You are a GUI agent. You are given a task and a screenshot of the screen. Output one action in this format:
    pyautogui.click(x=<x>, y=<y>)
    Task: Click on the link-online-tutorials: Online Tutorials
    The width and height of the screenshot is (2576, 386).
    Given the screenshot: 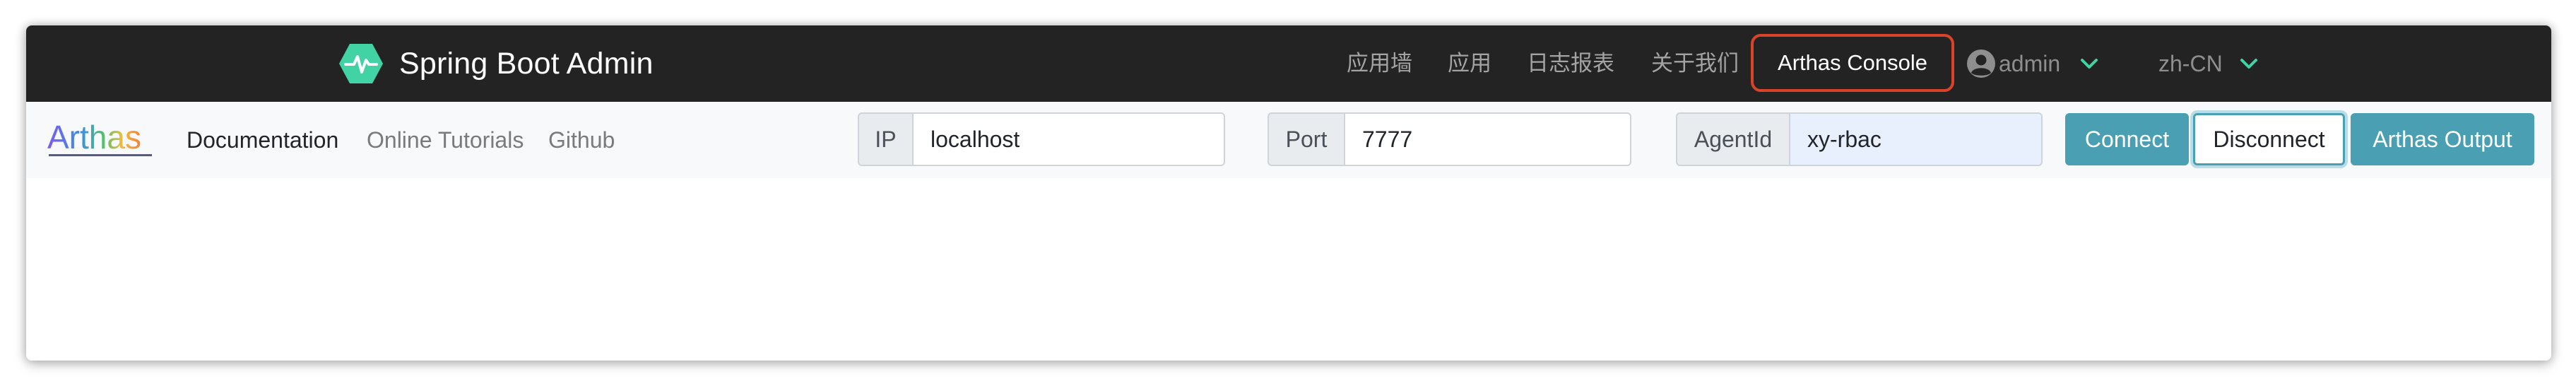 What is the action you would take?
    pyautogui.click(x=445, y=140)
    